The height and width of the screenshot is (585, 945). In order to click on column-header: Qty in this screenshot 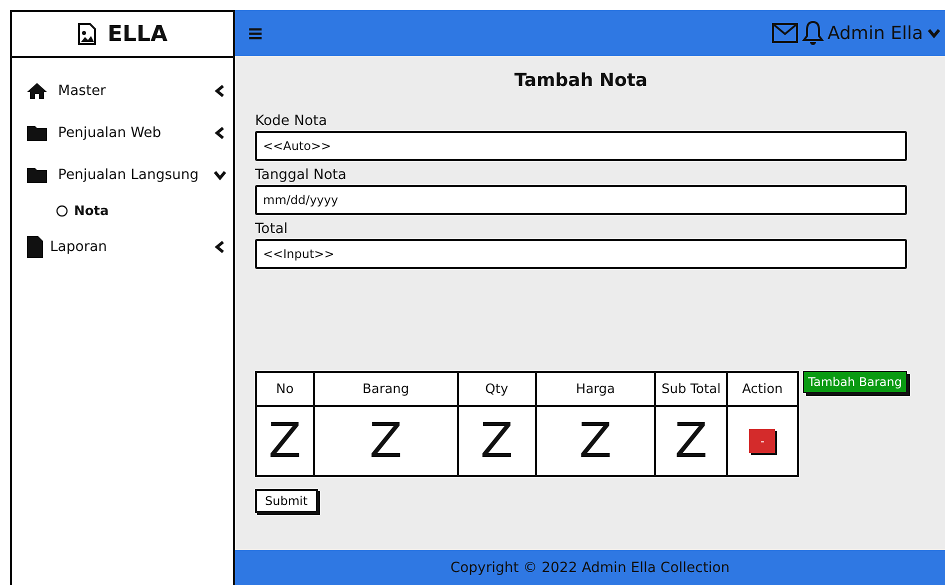, I will do `click(497, 389)`.